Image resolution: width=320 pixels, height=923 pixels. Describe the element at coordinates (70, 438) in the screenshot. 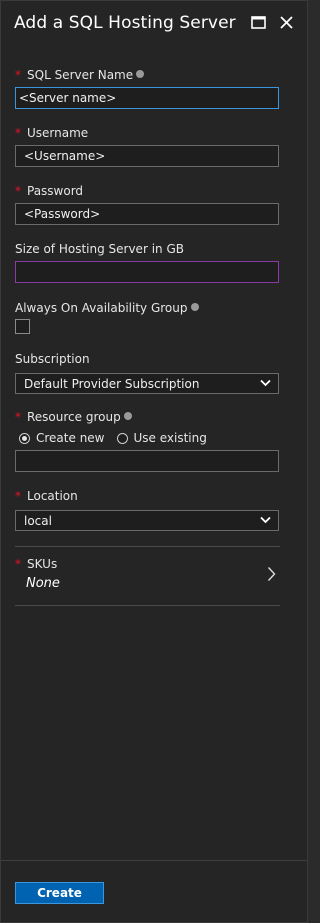

I see `create-new-label: Create new` at that location.